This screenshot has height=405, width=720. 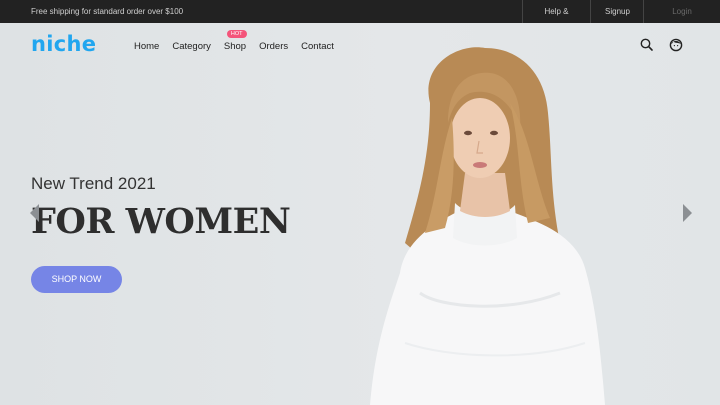 I want to click on nav-item-shop: HOT Shop, so click(x=235, y=41).